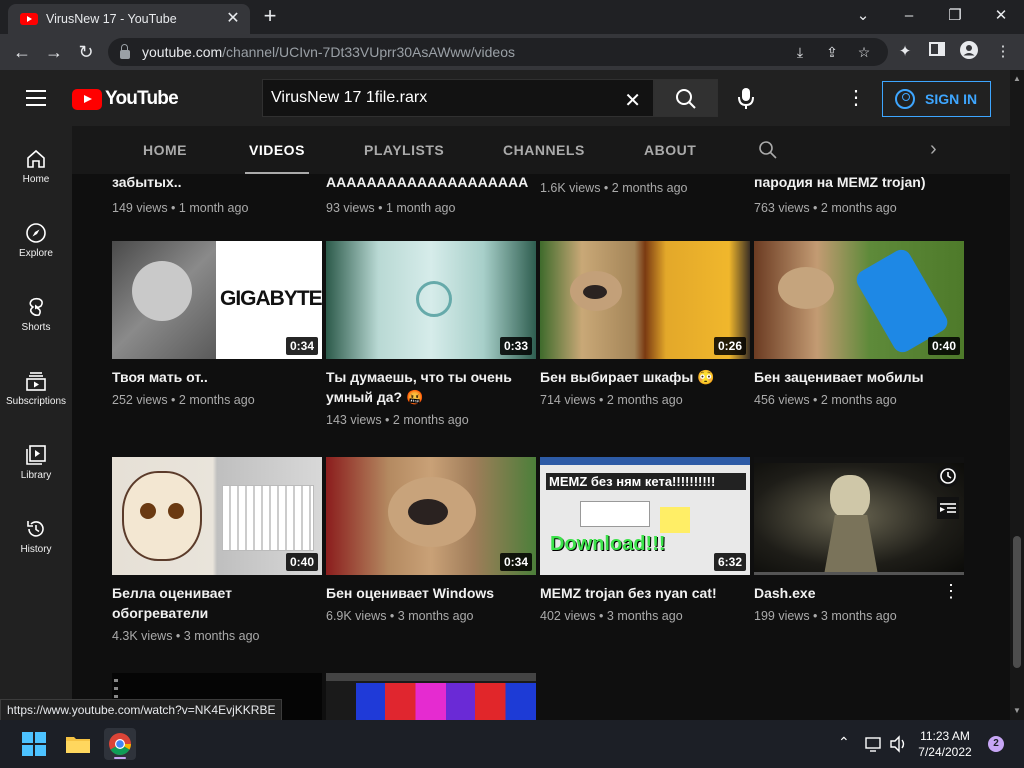 The image size is (1024, 768). What do you see at coordinates (614, 188) in the screenshot?
I see `video-meta: 1.6K views • 2 months ago` at bounding box center [614, 188].